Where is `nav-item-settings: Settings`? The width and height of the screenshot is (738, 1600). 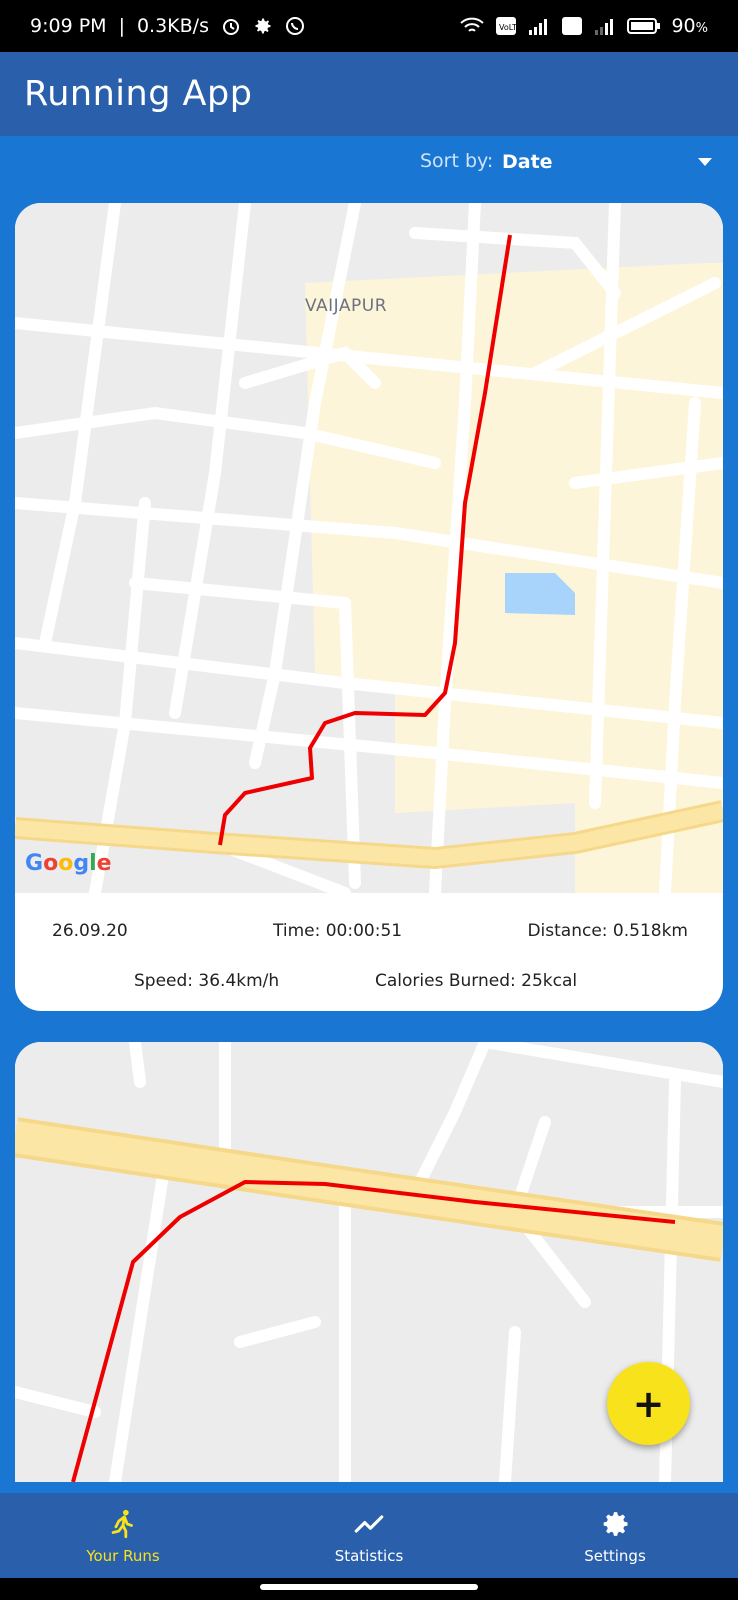
nav-item-settings: Settings is located at coordinates (615, 1535).